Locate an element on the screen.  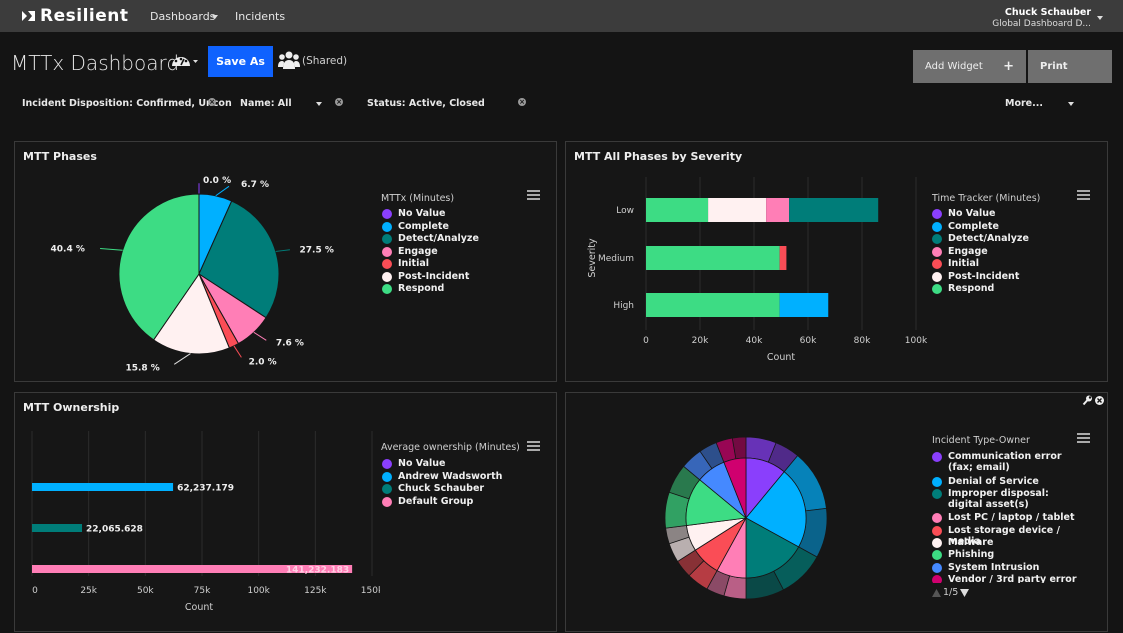
bar-segment-low-post-incident is located at coordinates (737, 210).